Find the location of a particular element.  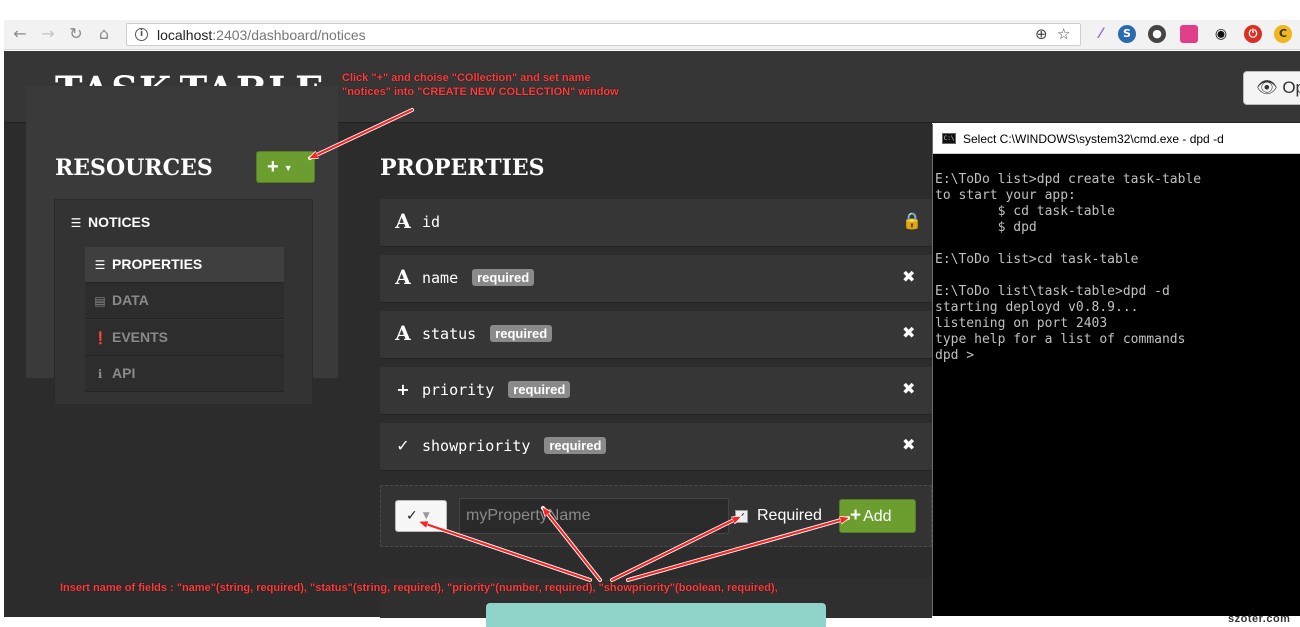

open-button: 👁 Op is located at coordinates (1271, 88).